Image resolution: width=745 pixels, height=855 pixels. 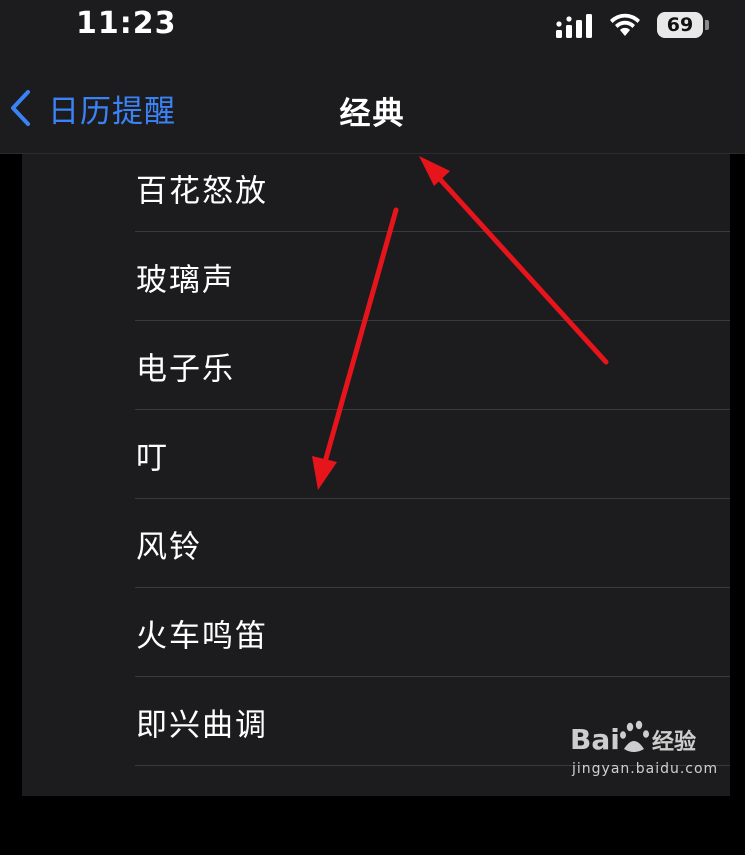 What do you see at coordinates (680, 25) in the screenshot?
I see `battery-level: 69` at bounding box center [680, 25].